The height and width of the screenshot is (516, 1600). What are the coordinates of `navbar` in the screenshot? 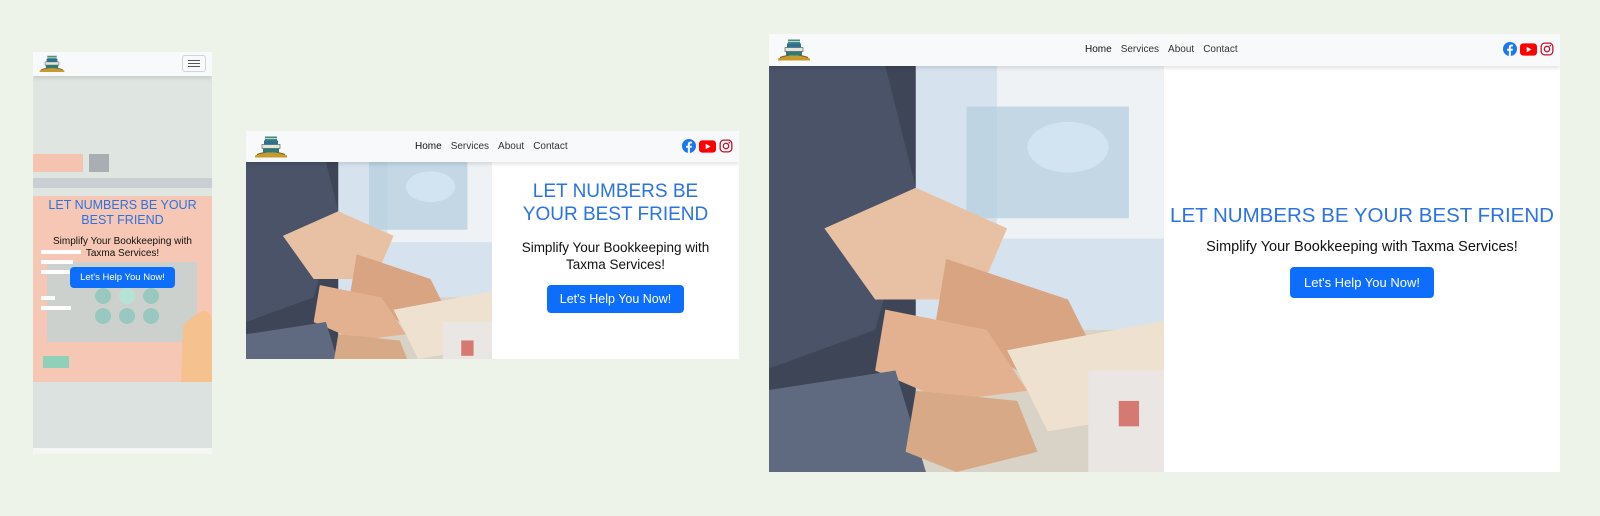 It's located at (122, 64).